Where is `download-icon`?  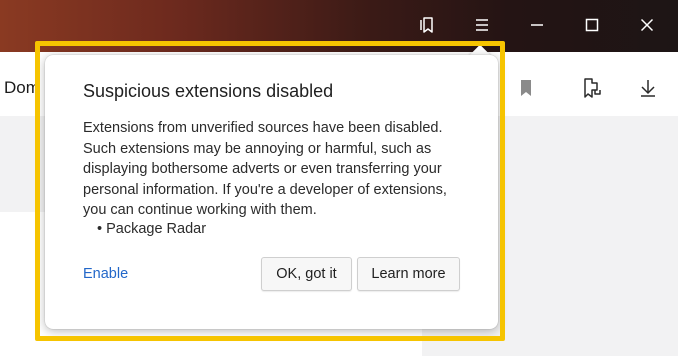 download-icon is located at coordinates (648, 88).